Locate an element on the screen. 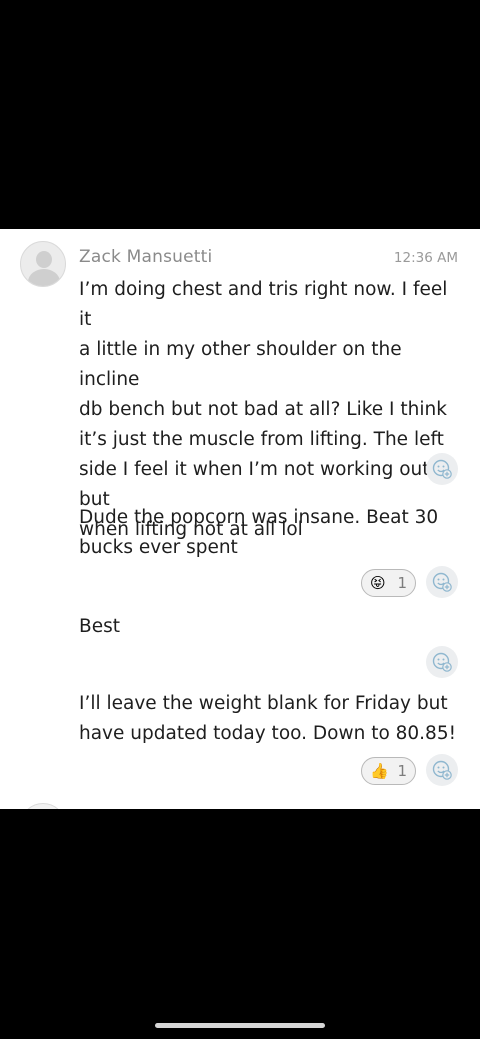 The image size is (480, 1039). squinting-tongue-emoji: 😝 is located at coordinates (378, 582).